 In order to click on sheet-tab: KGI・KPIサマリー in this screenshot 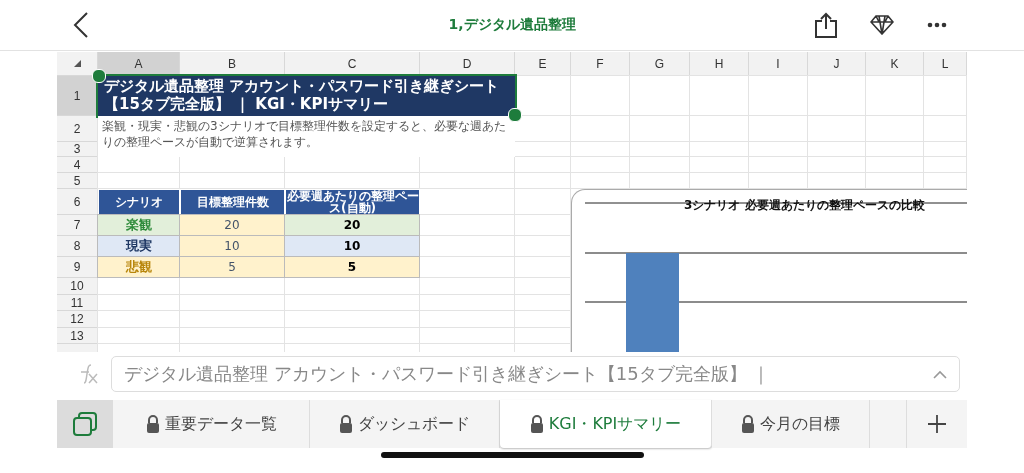, I will do `click(606, 424)`.